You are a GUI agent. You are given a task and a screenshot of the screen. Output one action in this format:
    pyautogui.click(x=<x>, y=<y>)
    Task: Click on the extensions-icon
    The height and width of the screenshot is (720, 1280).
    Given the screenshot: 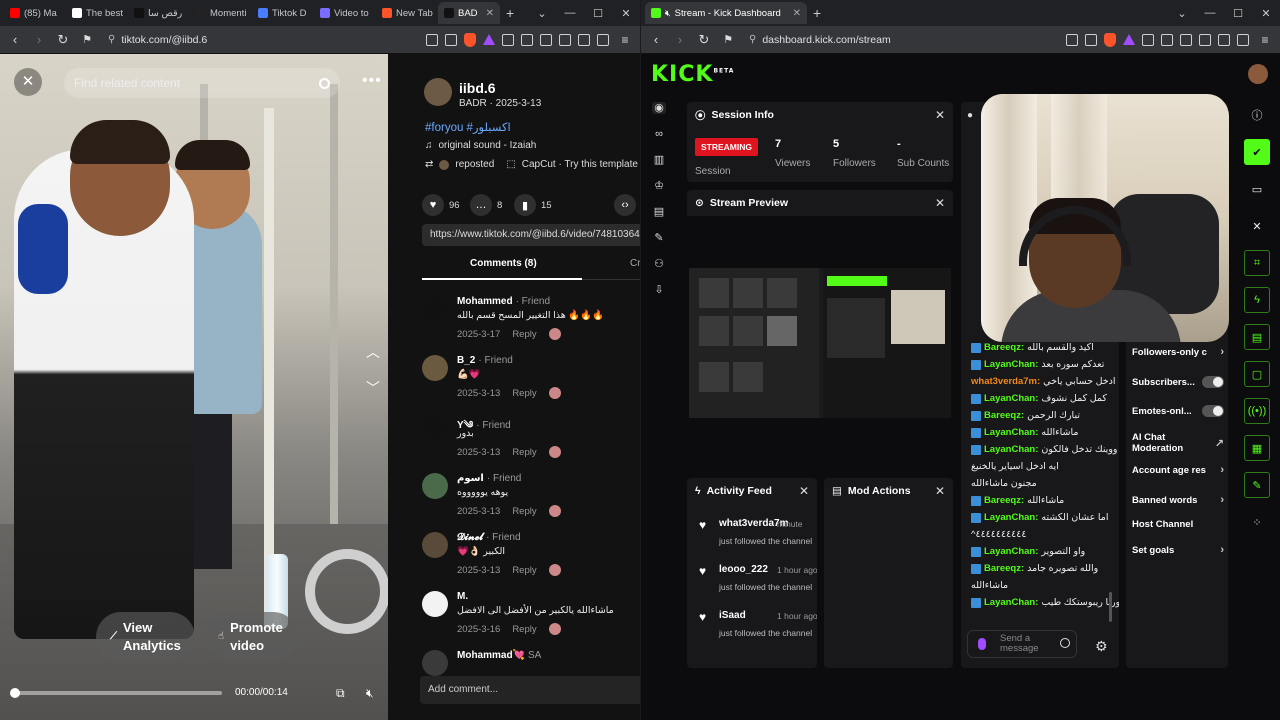 What is the action you would take?
    pyautogui.click(x=508, y=39)
    